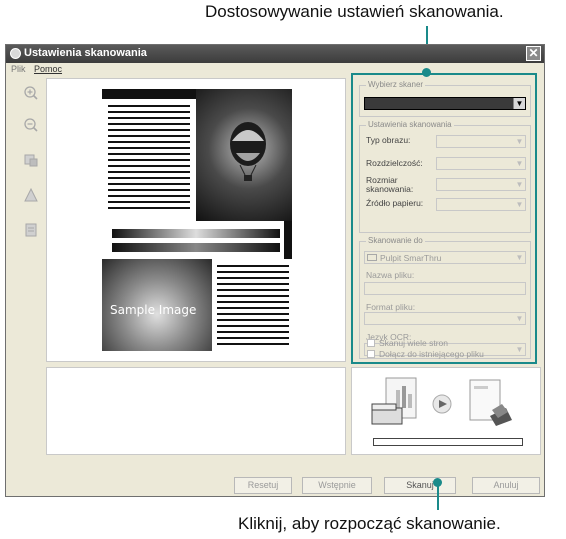  What do you see at coordinates (413, 343) in the screenshot?
I see `scan-multiple-label: Skanuj wiele stron` at bounding box center [413, 343].